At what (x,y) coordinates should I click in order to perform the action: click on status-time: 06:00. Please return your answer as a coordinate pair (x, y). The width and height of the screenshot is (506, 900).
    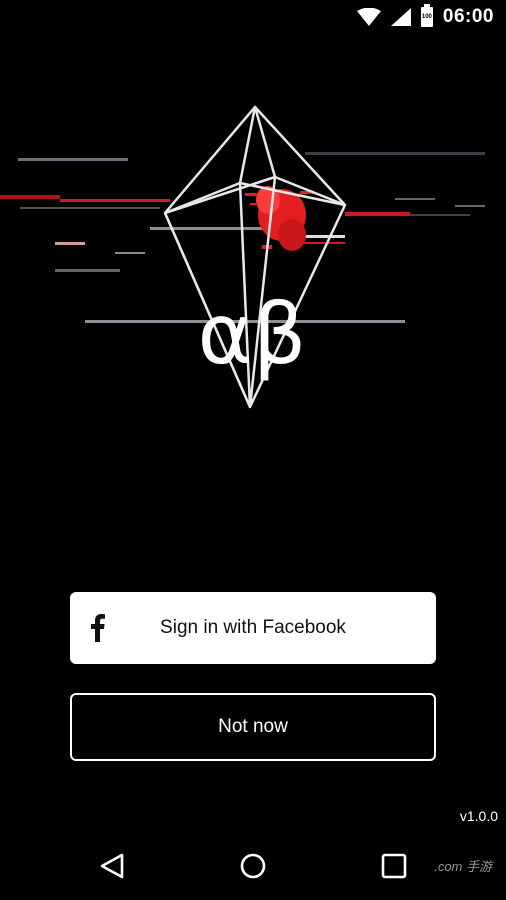
    Looking at the image, I should click on (468, 16).